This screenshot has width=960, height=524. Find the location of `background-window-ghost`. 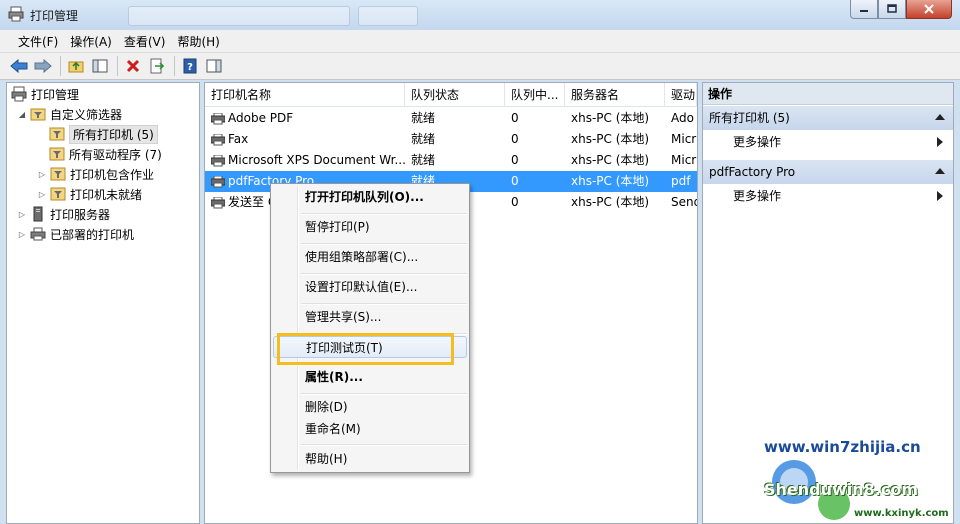

background-window-ghost is located at coordinates (239, 16).